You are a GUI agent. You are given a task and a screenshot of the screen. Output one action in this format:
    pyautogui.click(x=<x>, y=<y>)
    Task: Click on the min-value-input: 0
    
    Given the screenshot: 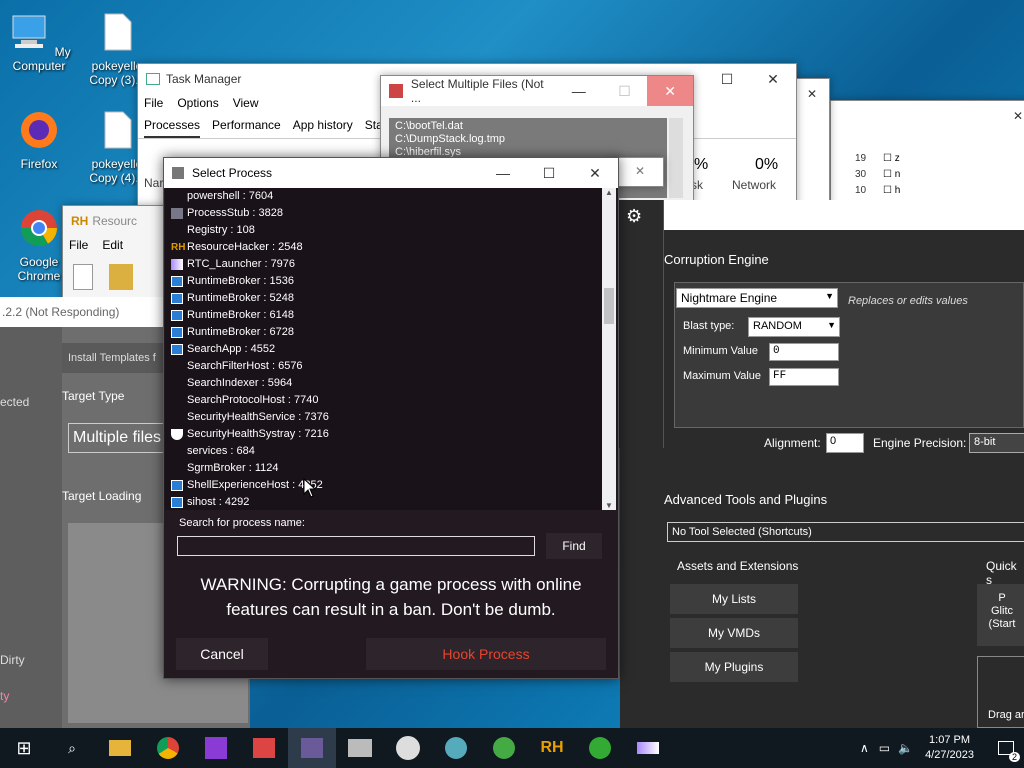 What is the action you would take?
    pyautogui.click(x=804, y=352)
    